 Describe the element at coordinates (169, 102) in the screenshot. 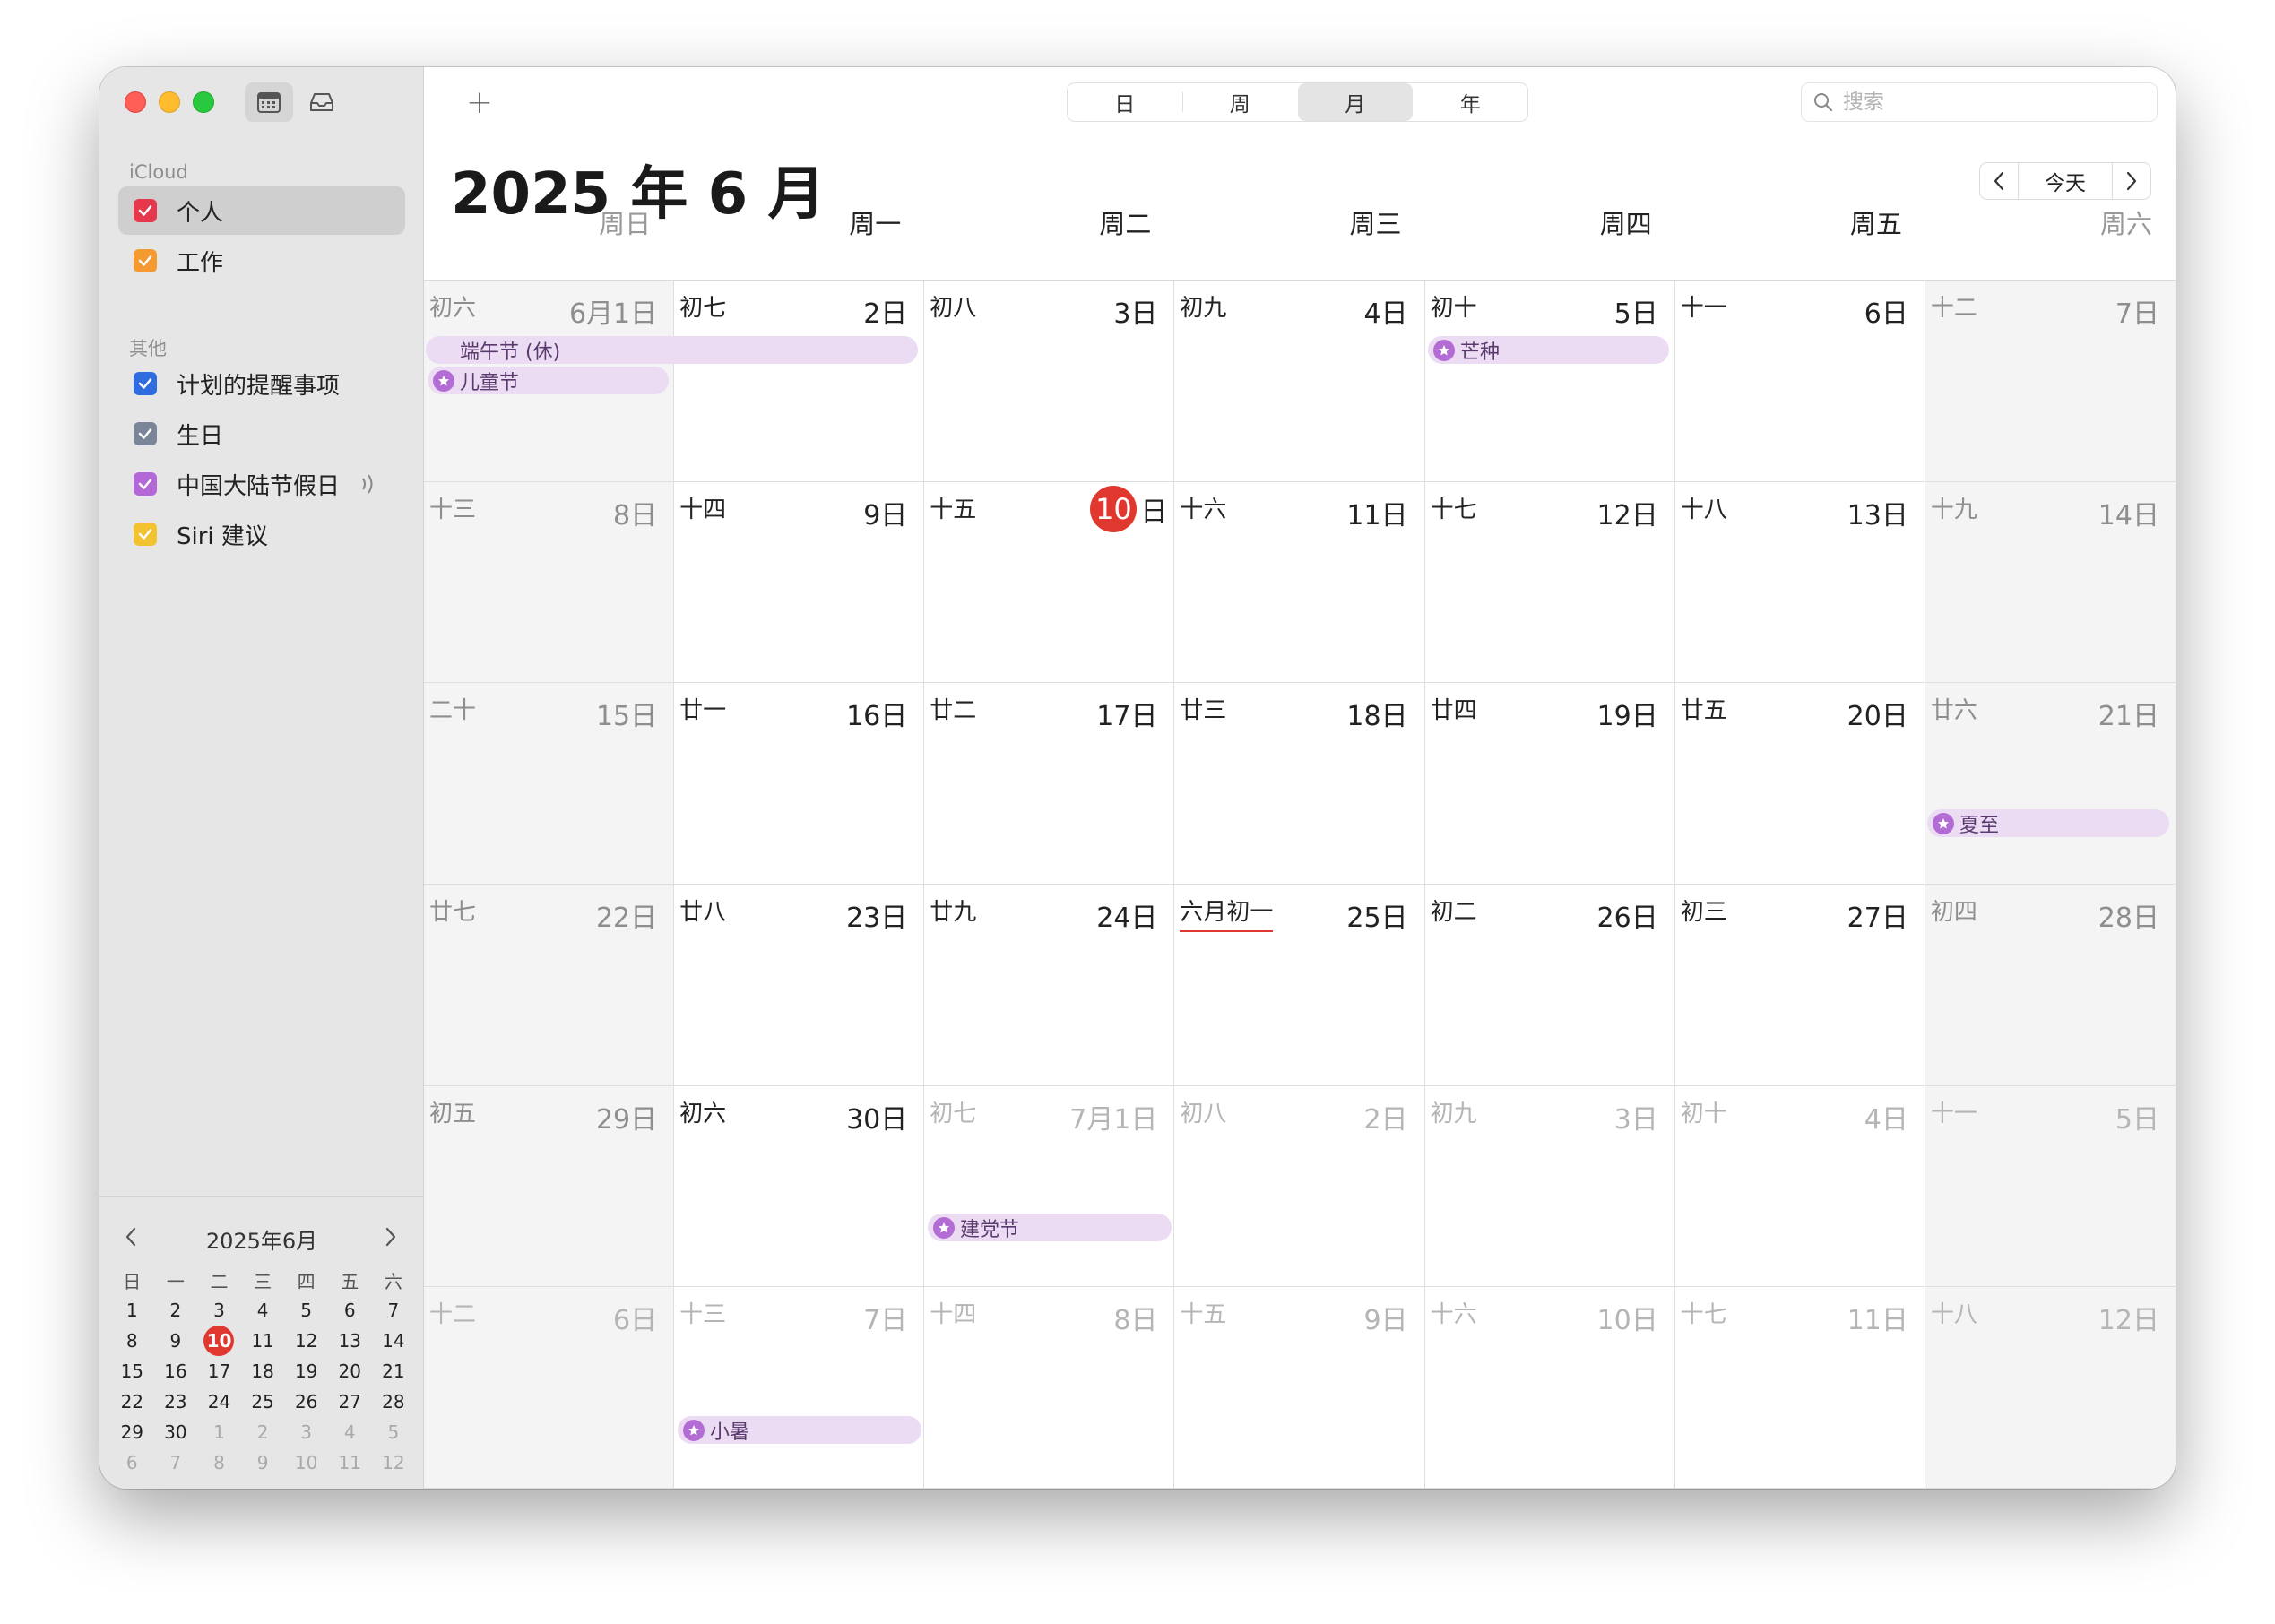

I see `minimize-window-button` at that location.